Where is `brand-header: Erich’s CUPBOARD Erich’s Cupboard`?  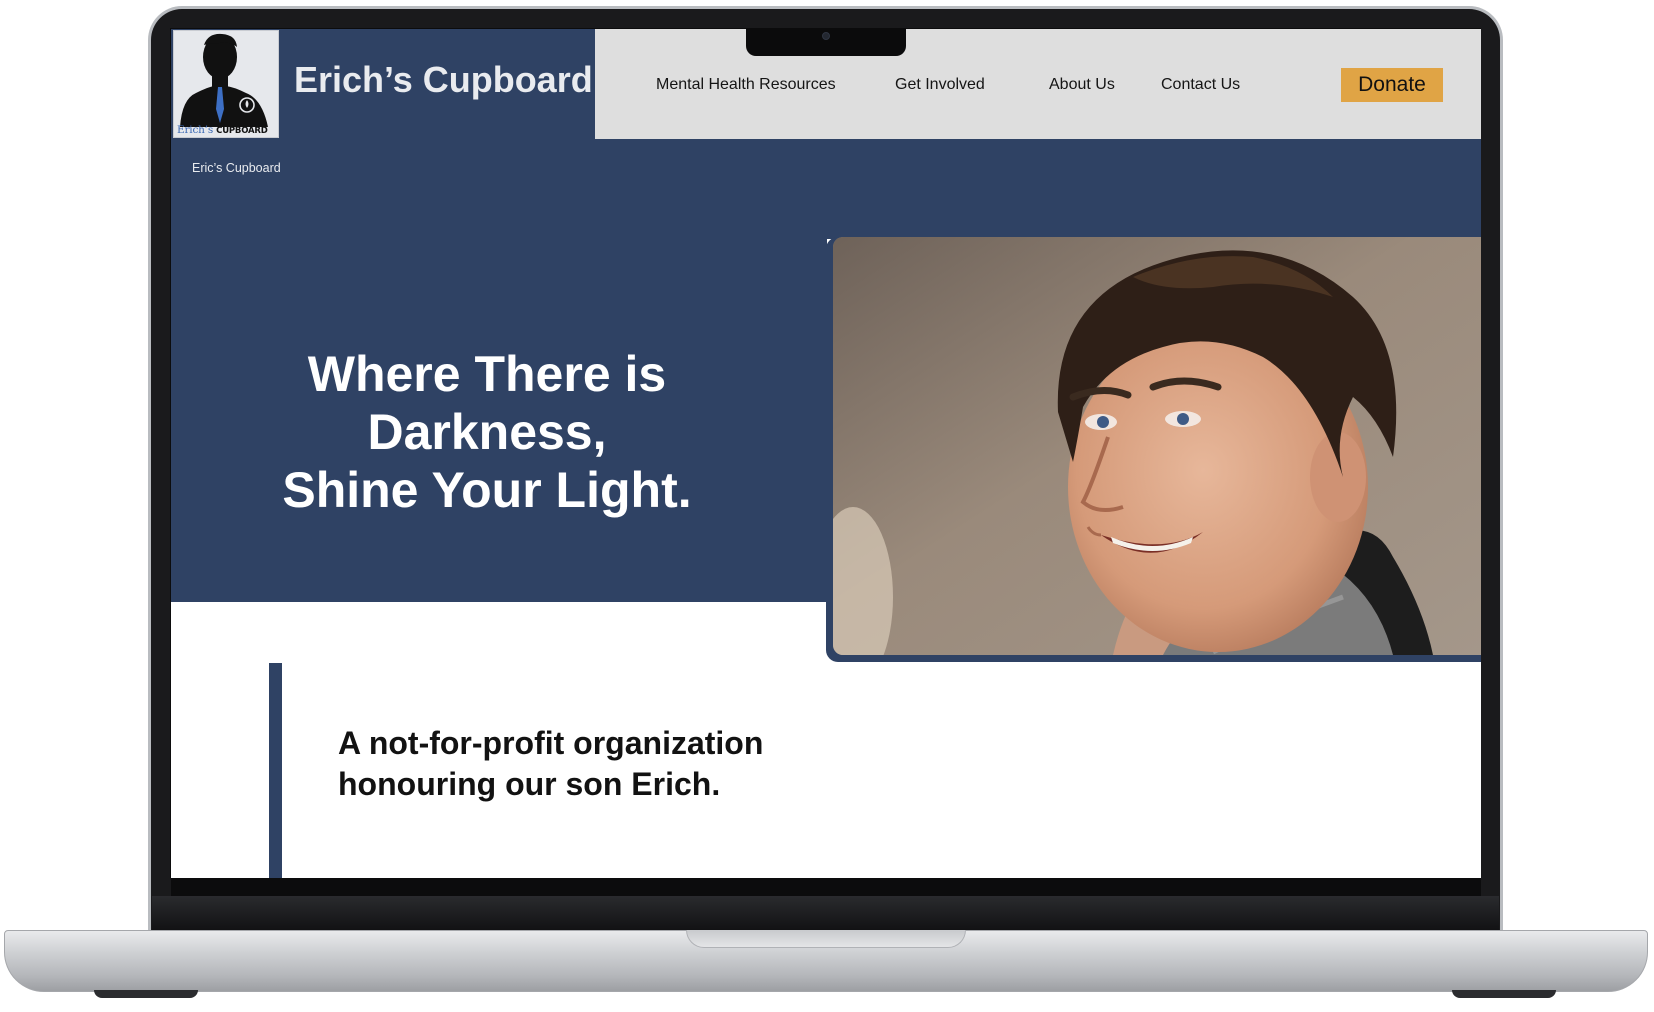
brand-header: Erich’s CUPBOARD Erich’s Cupboard is located at coordinates (383, 84).